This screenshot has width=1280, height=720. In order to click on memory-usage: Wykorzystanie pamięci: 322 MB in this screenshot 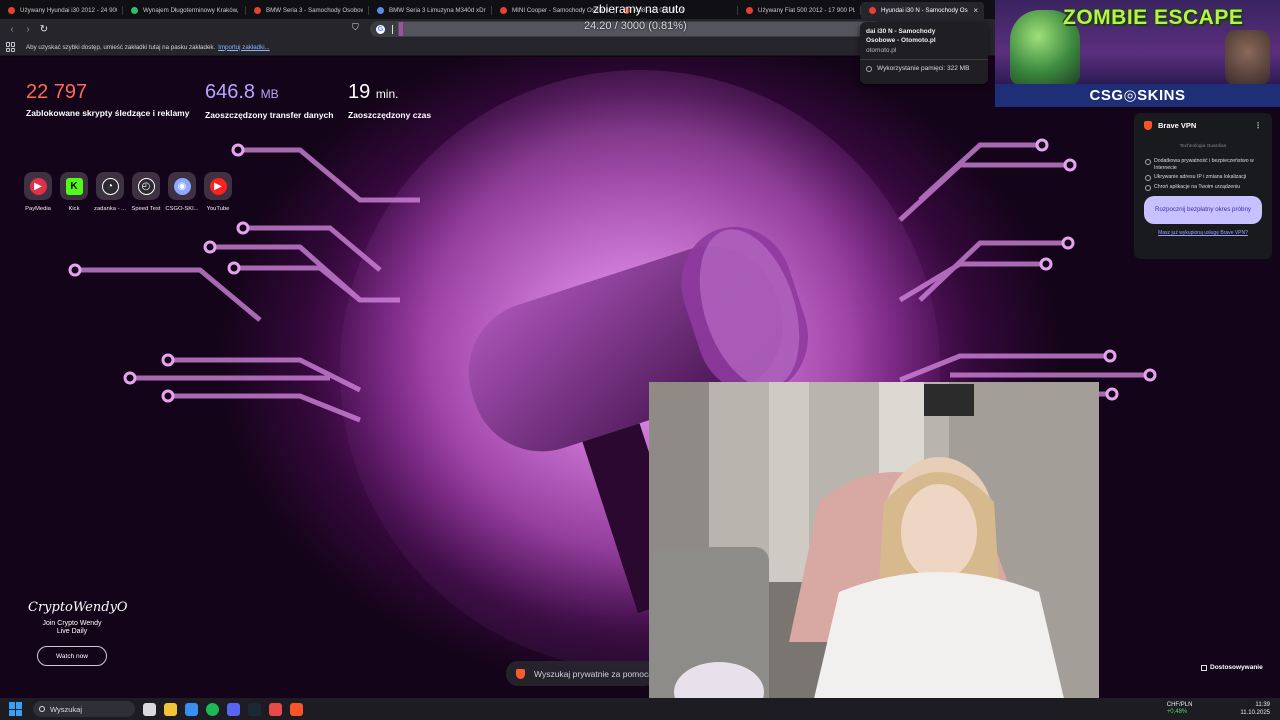, I will do `click(924, 68)`.